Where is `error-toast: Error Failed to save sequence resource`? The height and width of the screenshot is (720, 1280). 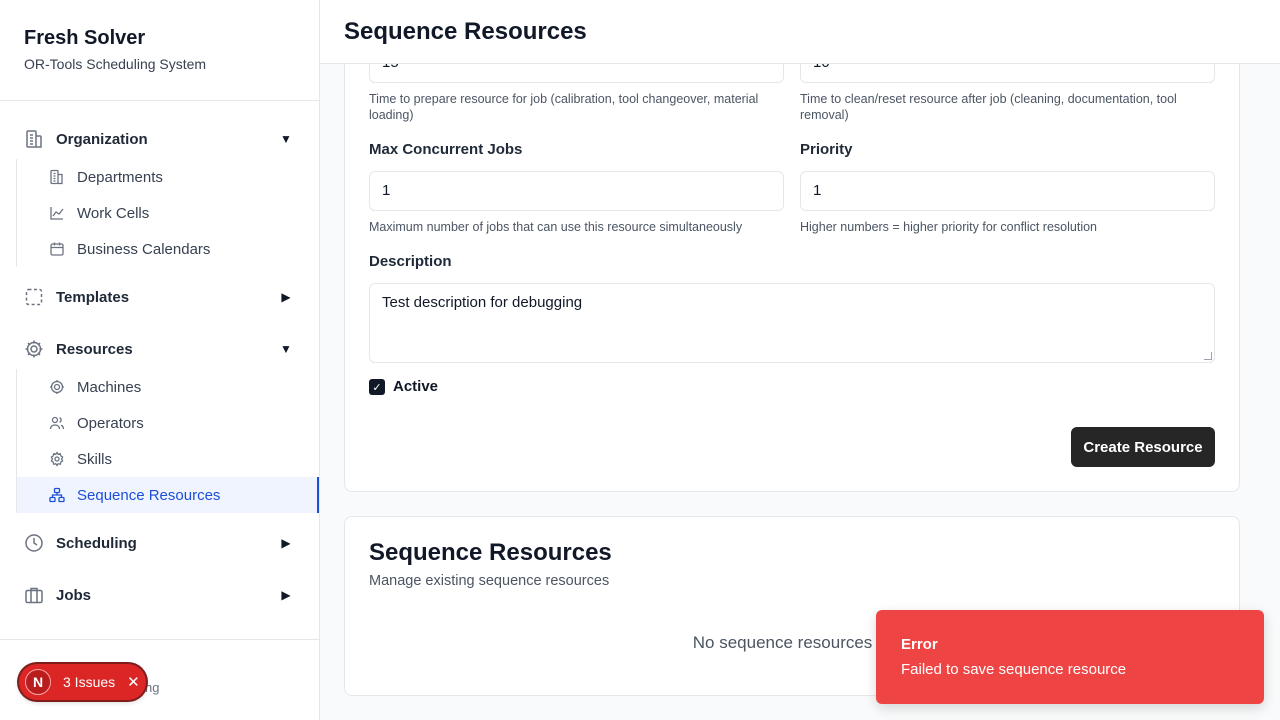 error-toast: Error Failed to save sequence resource is located at coordinates (1070, 657).